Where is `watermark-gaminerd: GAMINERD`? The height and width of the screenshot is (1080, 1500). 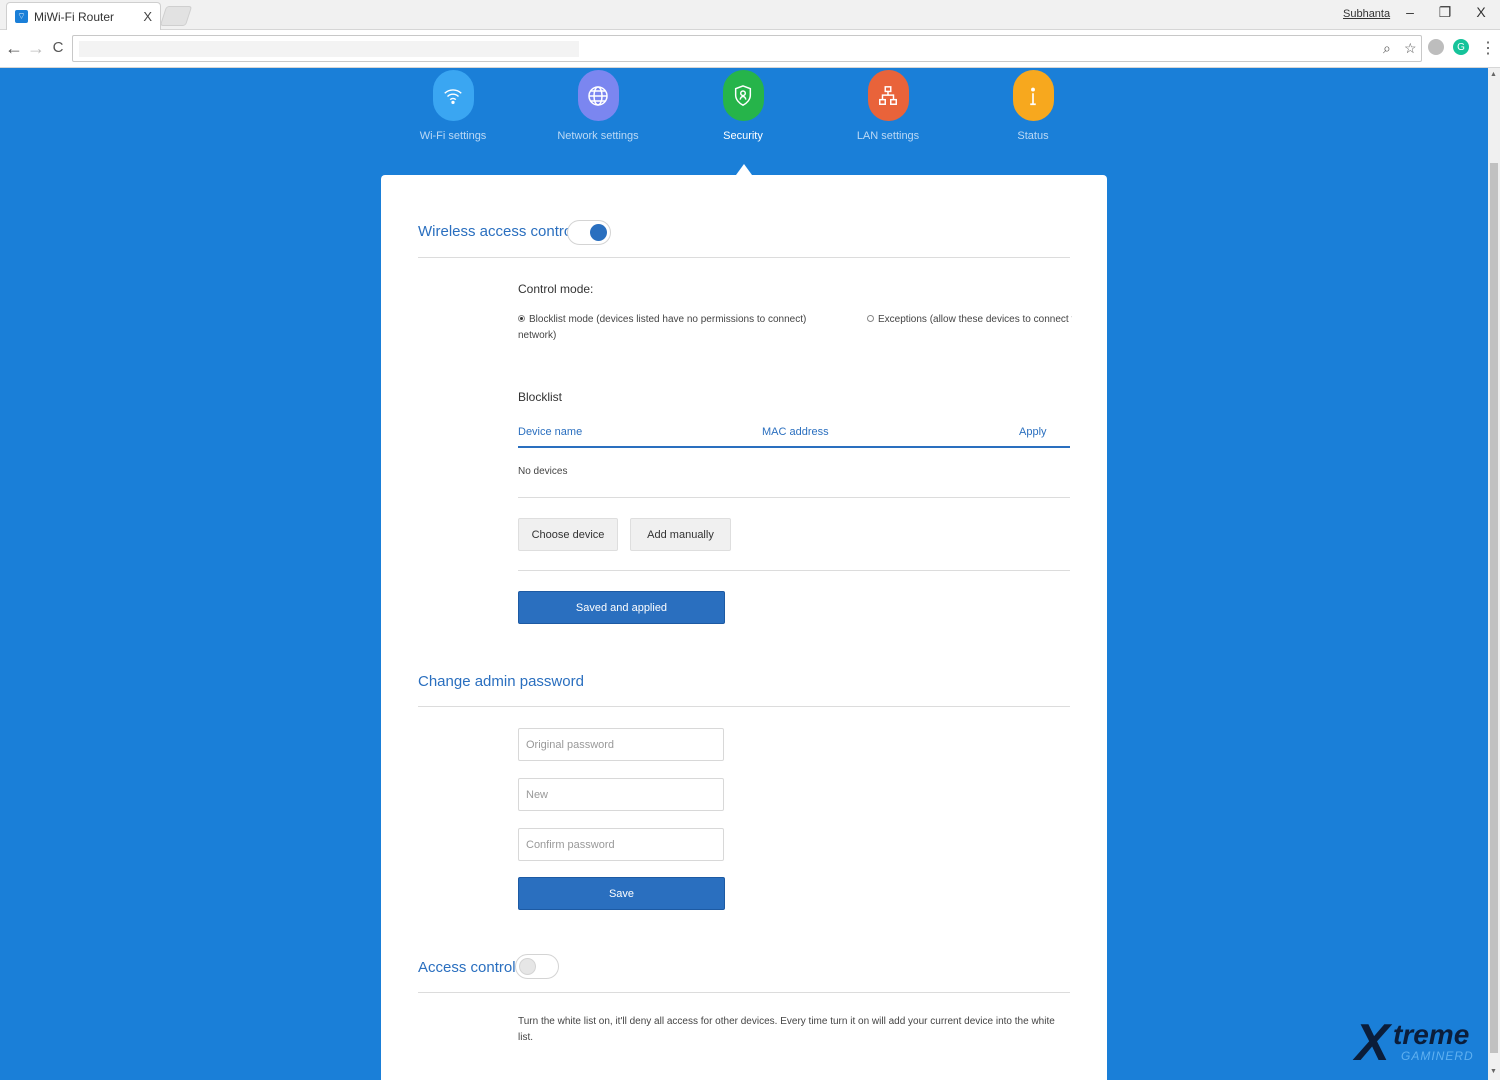 watermark-gaminerd: GAMINERD is located at coordinates (1437, 1056).